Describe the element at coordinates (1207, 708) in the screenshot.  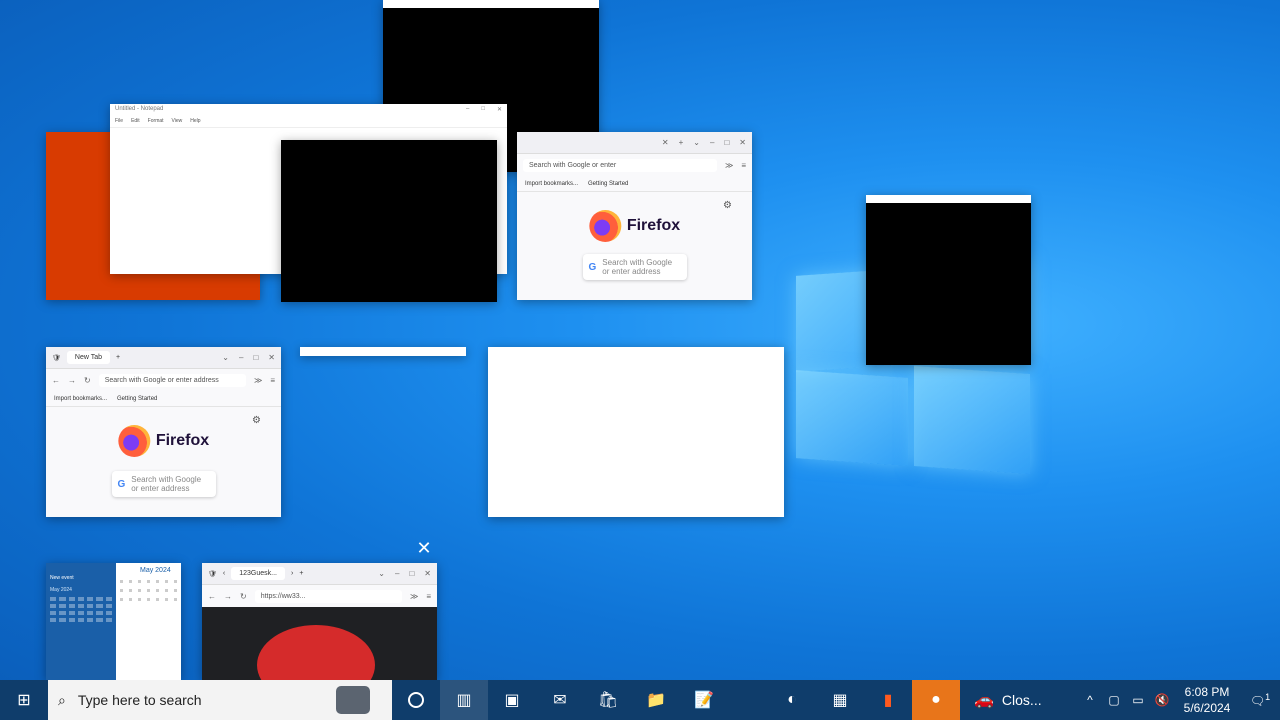
I see `clock-date: 5/6/2024` at that location.